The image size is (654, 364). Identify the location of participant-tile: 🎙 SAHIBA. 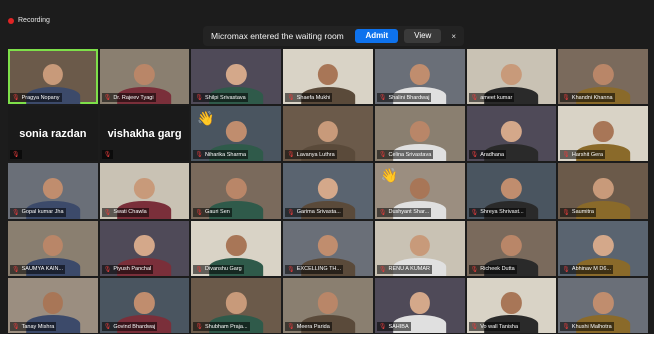
(419, 305).